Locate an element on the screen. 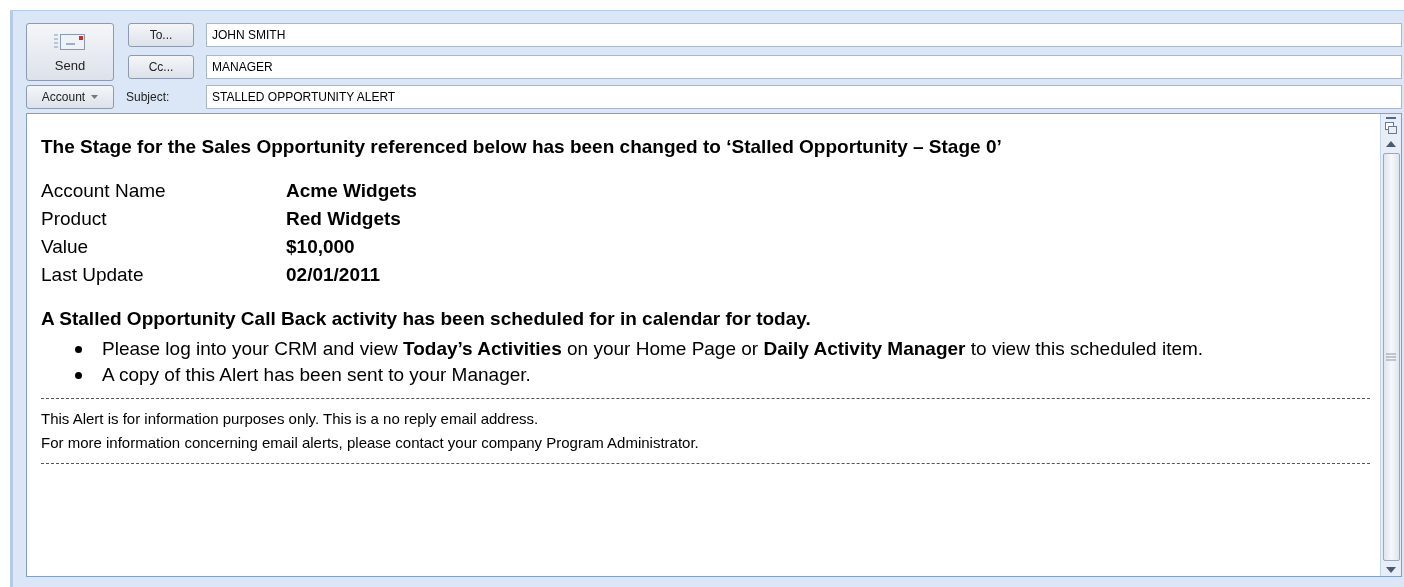 This screenshot has height=587, width=1404. detail-label: Last Update is located at coordinates (93, 275).